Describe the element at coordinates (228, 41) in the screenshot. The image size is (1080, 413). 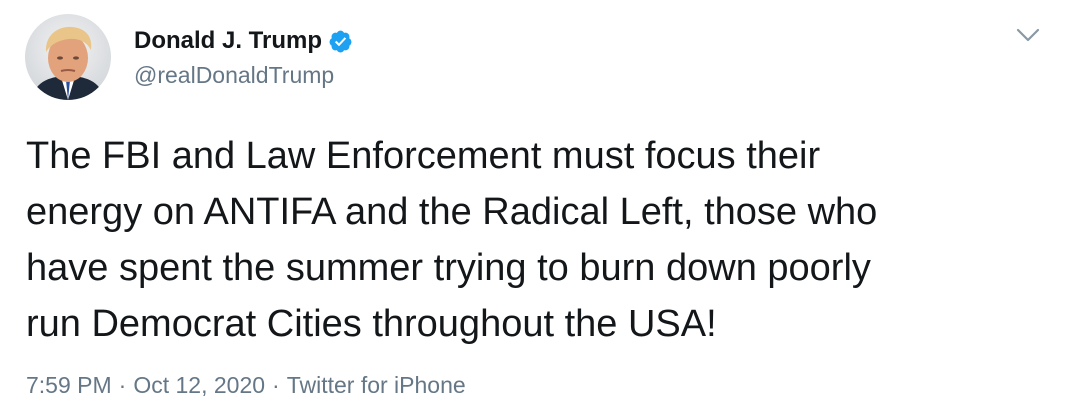
I see `author-display-name: Donald J. Trump` at that location.